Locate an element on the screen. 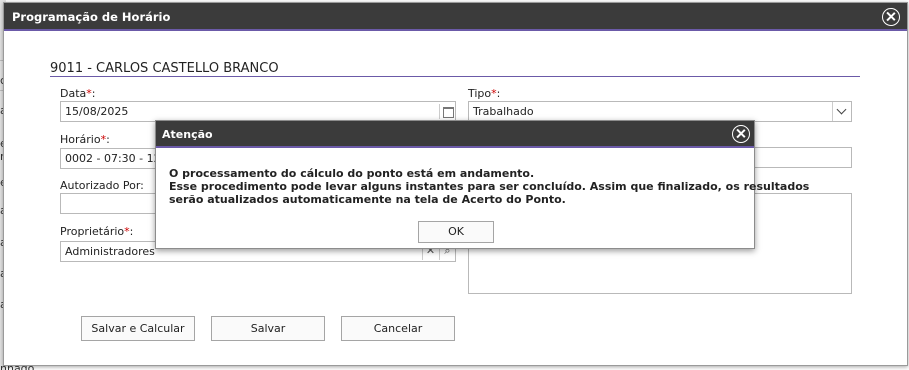  dialog-titlebar: Programação de Horário is located at coordinates (455, 17).